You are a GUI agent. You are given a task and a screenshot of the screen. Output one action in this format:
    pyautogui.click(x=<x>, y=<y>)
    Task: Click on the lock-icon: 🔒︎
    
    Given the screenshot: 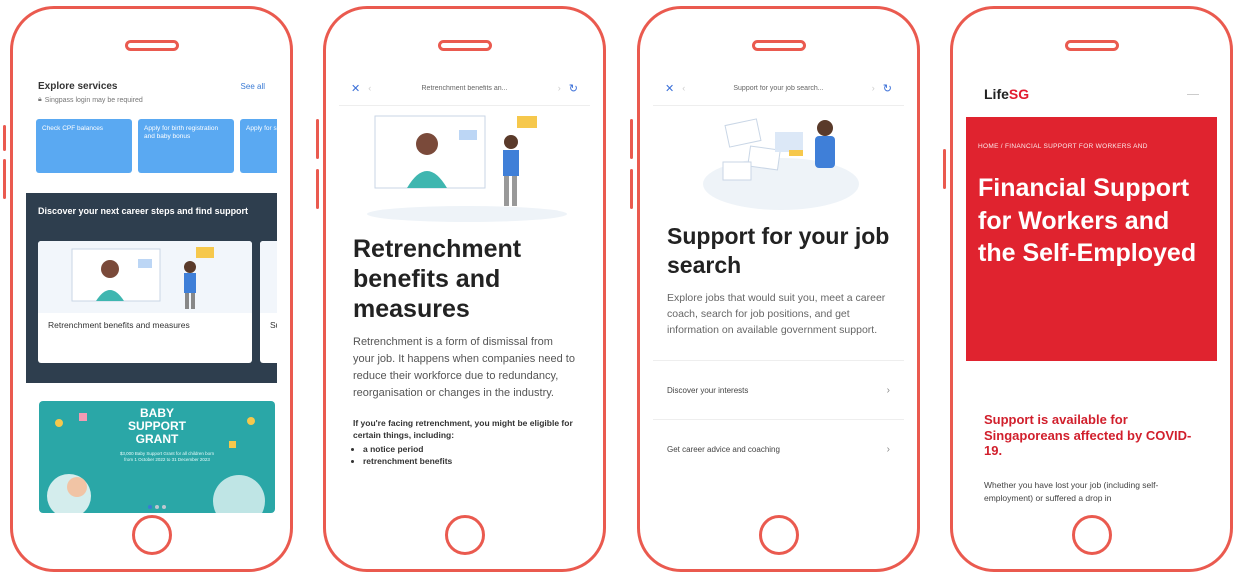 What is the action you would take?
    pyautogui.click(x=40, y=99)
    